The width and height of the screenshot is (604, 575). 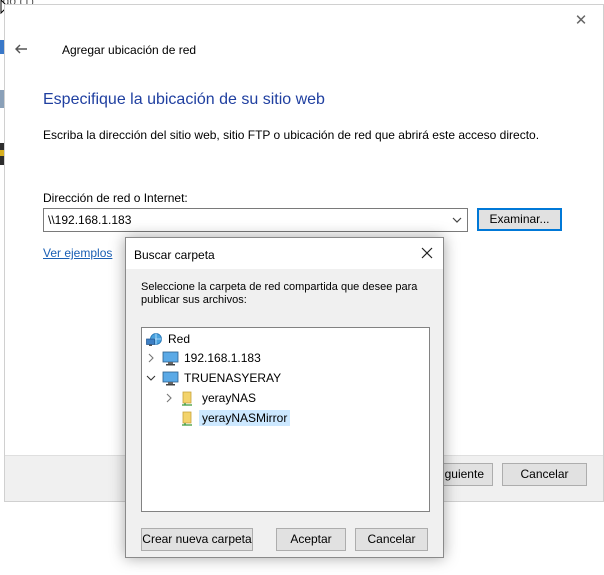 I want to click on address-input, so click(x=244, y=220).